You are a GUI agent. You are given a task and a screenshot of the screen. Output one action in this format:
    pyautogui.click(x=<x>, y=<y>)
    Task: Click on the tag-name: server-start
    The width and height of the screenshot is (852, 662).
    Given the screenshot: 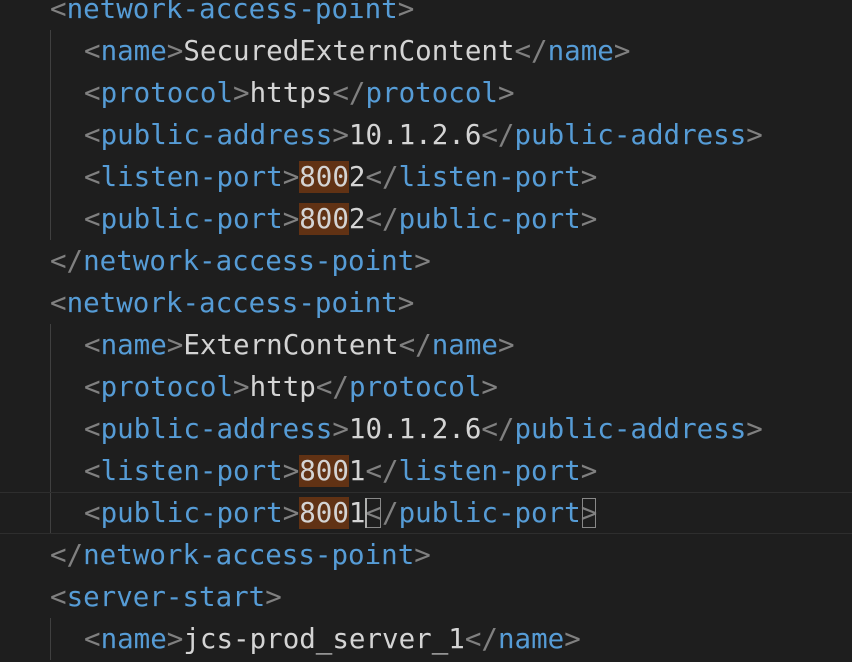 What is the action you would take?
    pyautogui.click(x=166, y=597)
    